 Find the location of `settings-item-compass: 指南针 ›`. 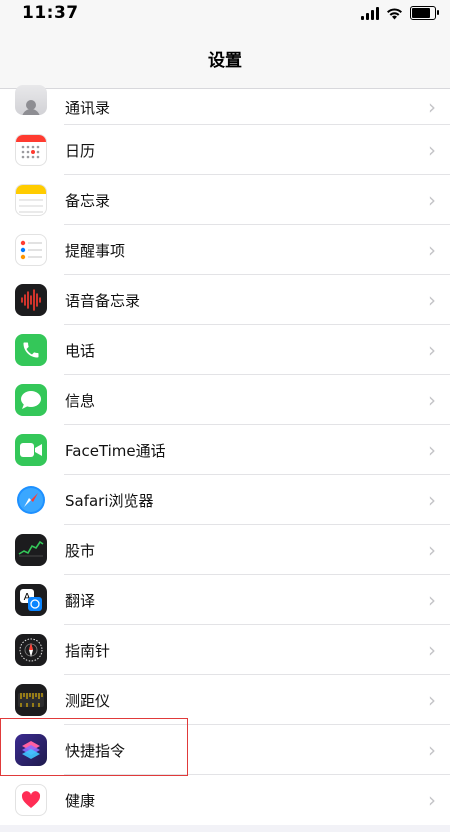

settings-item-compass: 指南针 › is located at coordinates (225, 650).